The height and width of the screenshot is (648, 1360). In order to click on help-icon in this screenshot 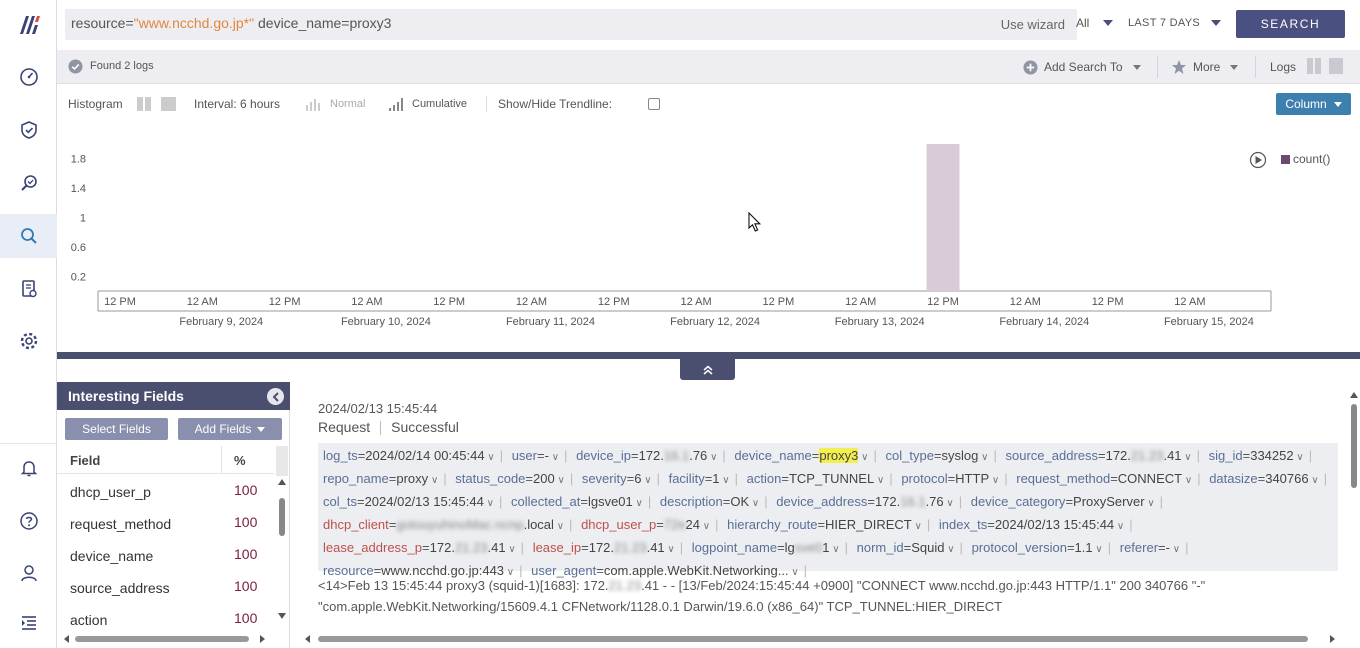, I will do `click(28, 521)`.